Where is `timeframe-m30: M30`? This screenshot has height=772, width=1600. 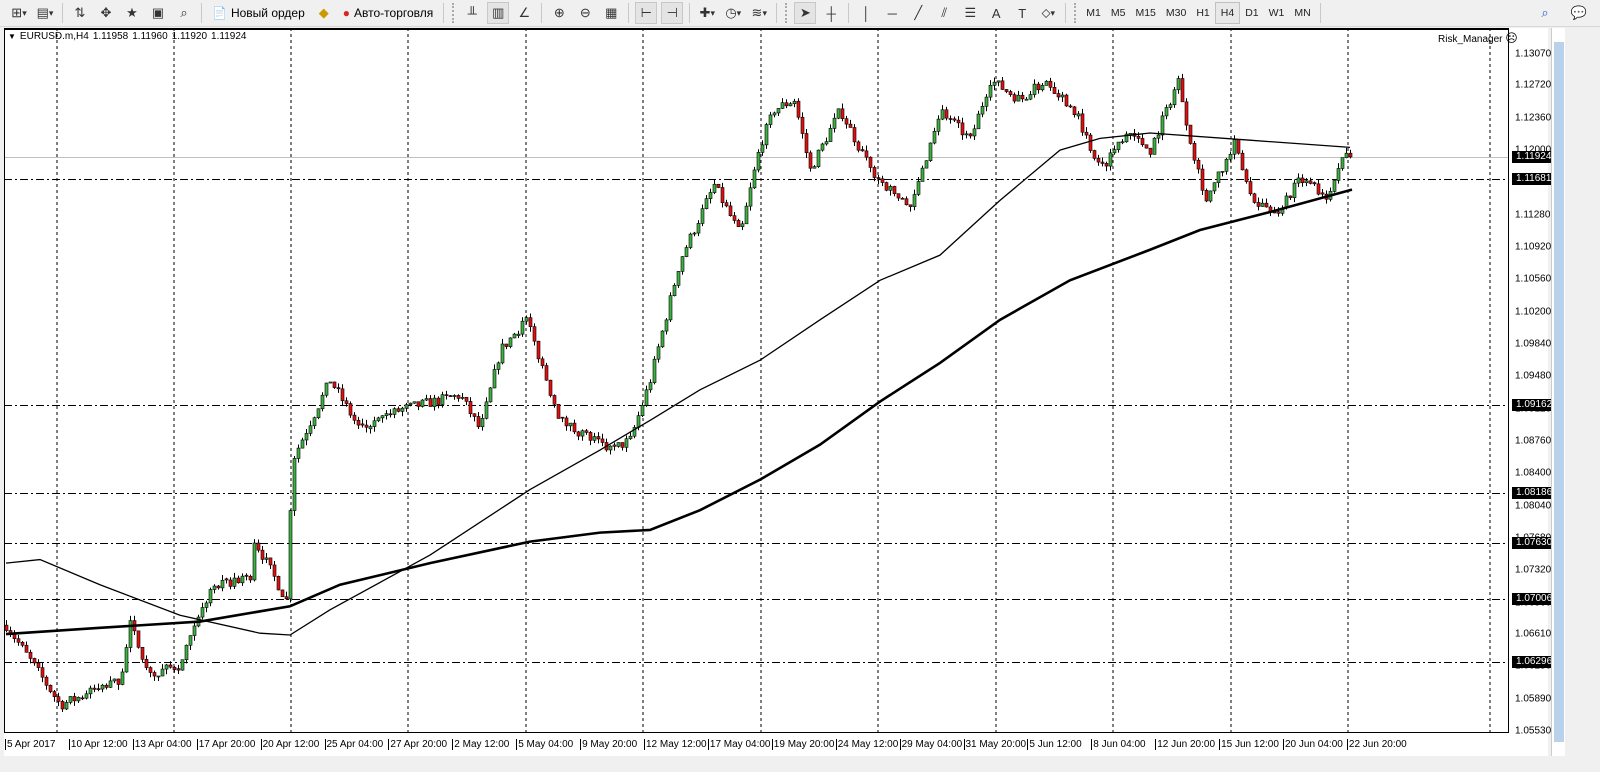 timeframe-m30: M30 is located at coordinates (1176, 13).